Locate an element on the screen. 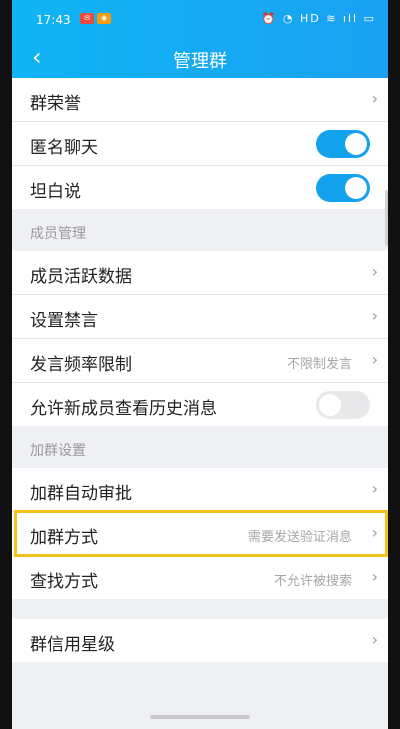  row-join-method: 加群方式 需要发送验证消息 › is located at coordinates (200, 533).